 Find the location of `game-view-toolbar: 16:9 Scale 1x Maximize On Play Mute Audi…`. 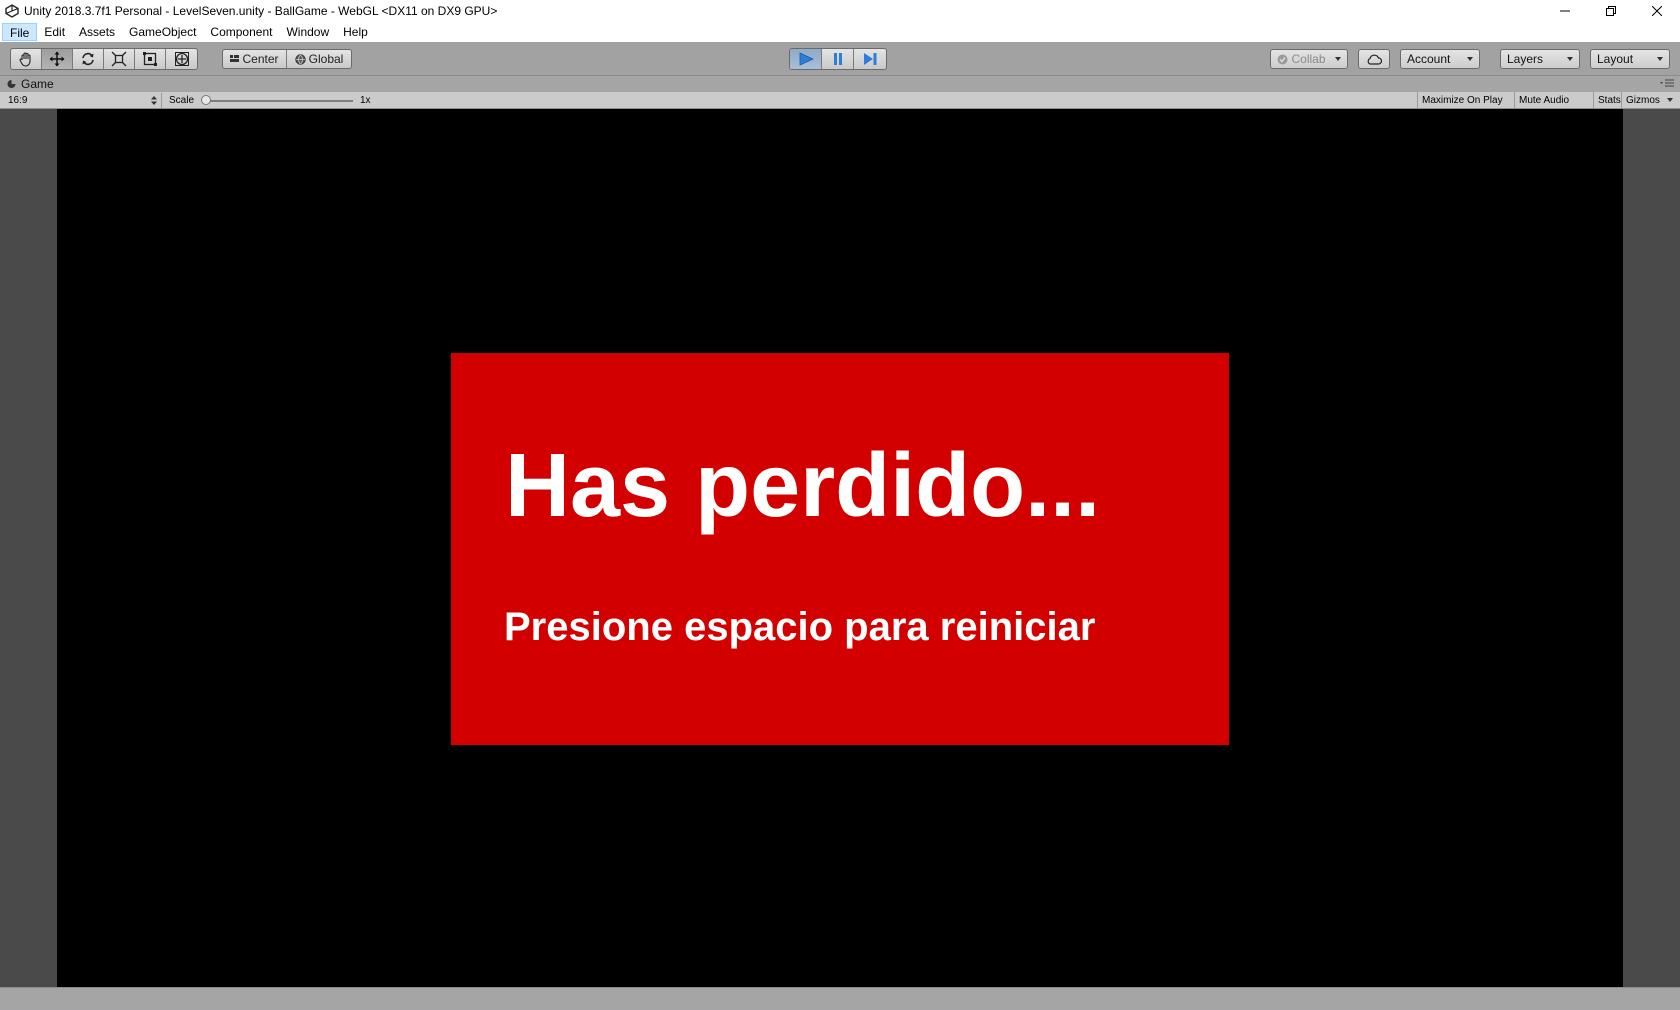

game-view-toolbar: 16:9 Scale 1x Maximize On Play Mute Audi… is located at coordinates (840, 100).